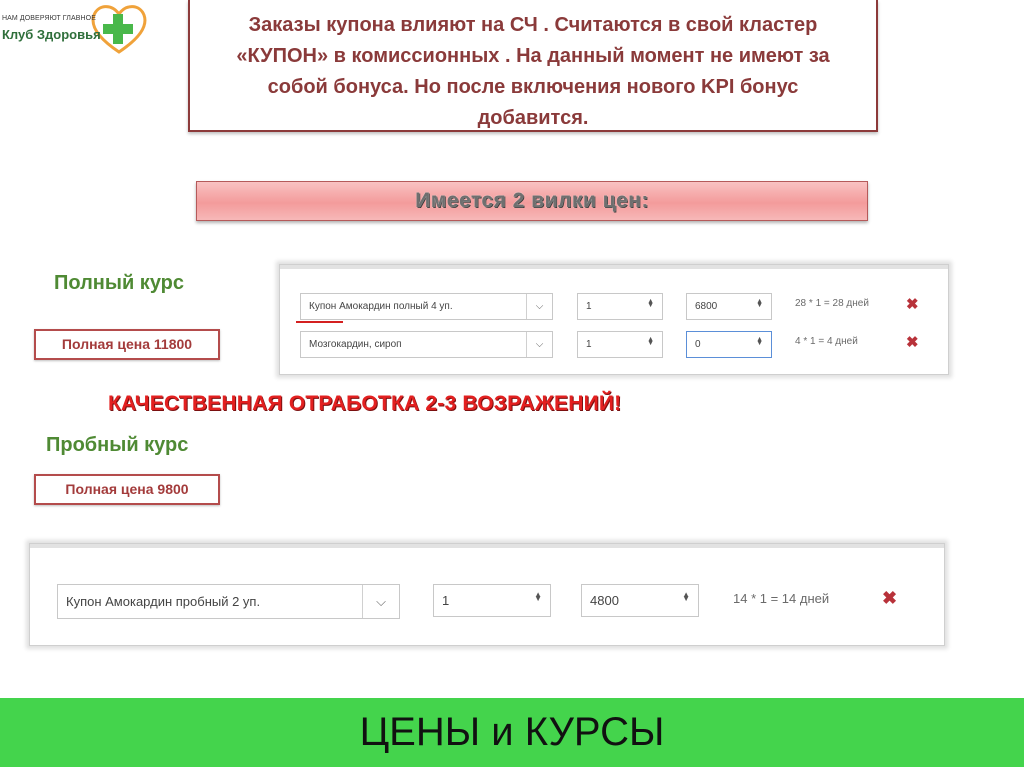 The image size is (1024, 767). I want to click on price-ranges-banner: Имеется 2 вилки цен:, so click(532, 201).